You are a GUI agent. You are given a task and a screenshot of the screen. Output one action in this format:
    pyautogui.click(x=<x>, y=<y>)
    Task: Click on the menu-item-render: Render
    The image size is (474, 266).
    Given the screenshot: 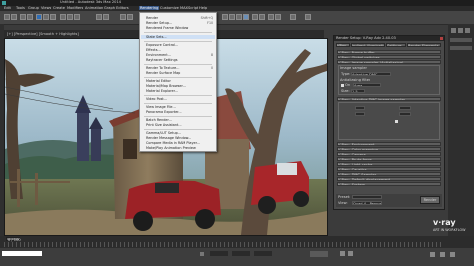 What is the action you would take?
    pyautogui.click(x=152, y=18)
    